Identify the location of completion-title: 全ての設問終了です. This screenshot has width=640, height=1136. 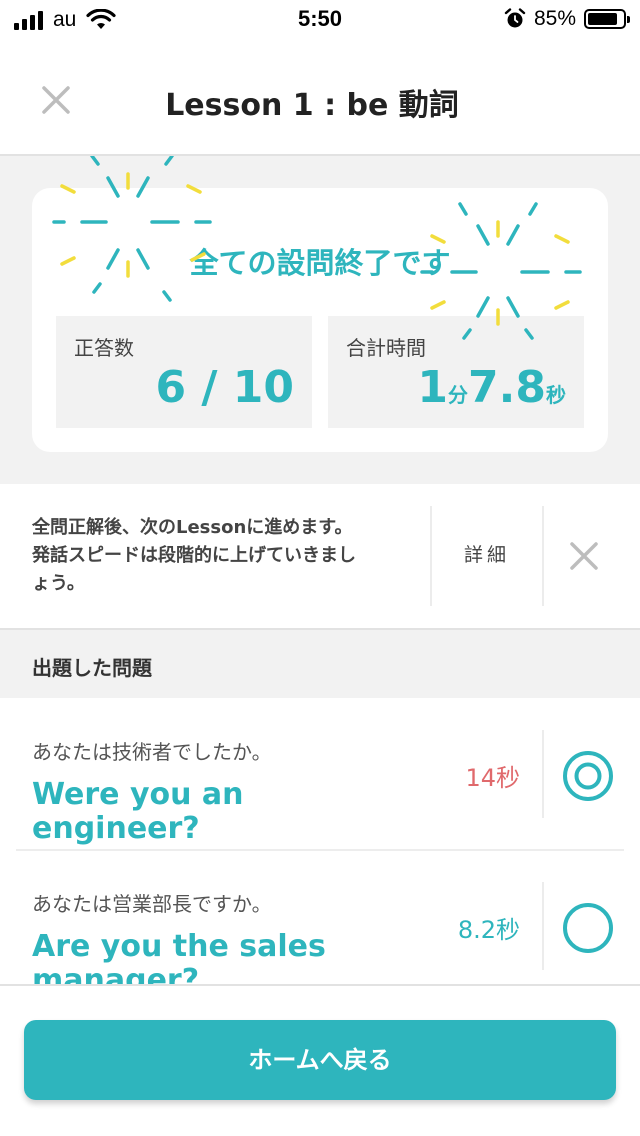
(320, 263).